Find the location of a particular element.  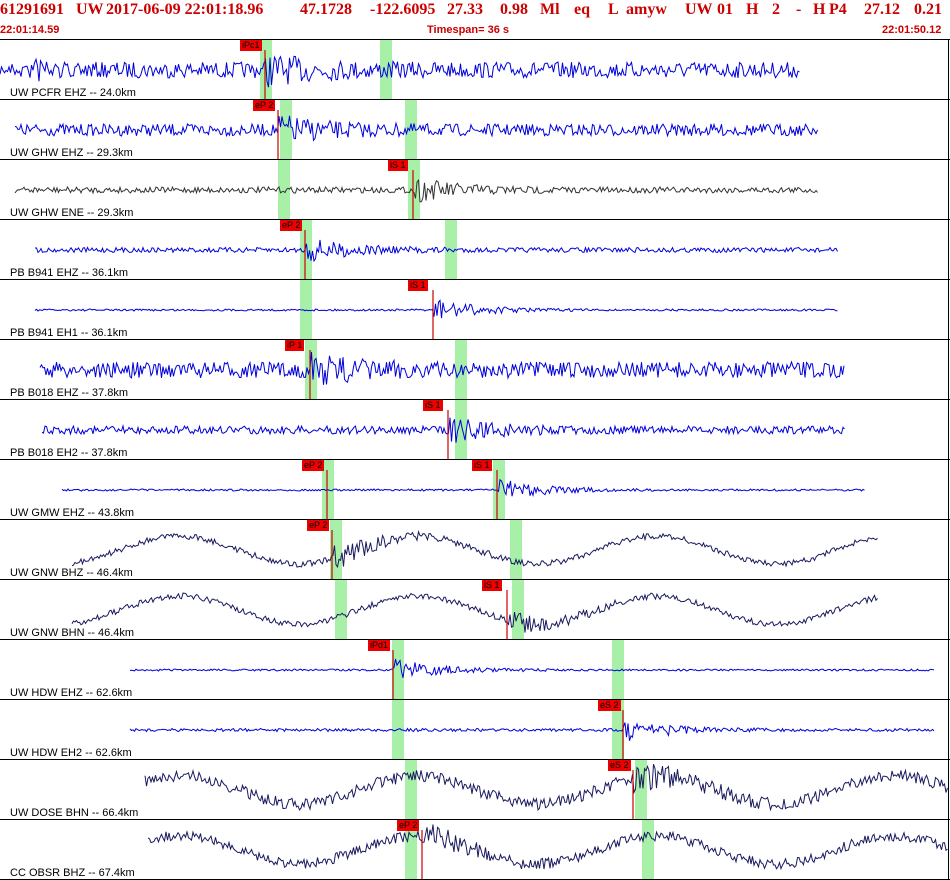

event-lon: -122.6095 is located at coordinates (403, 9).